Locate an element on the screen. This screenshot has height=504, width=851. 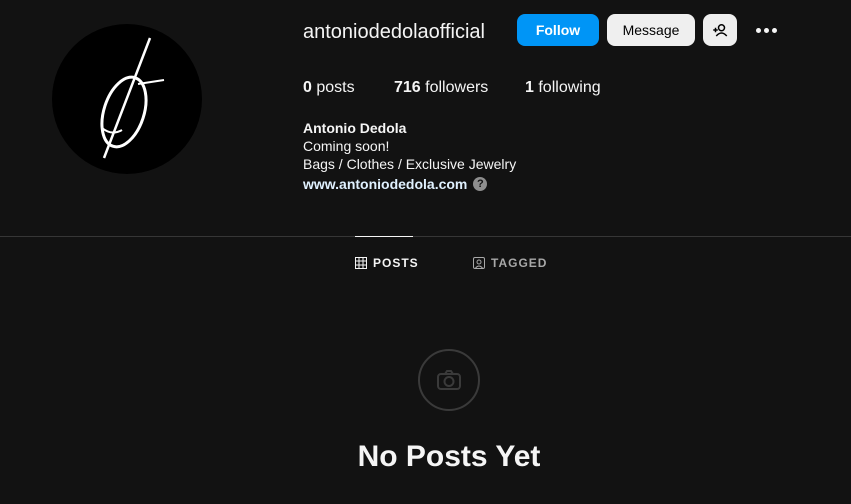
following-link: 1 following is located at coordinates (563, 88).